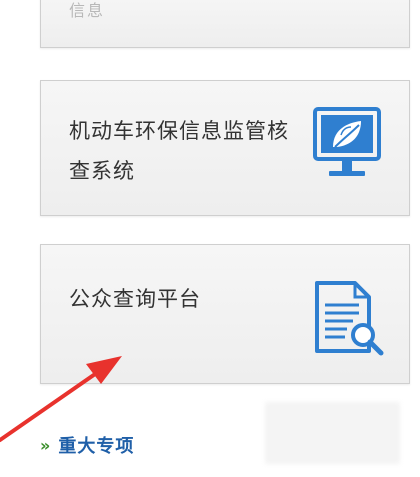  I want to click on partial-card: 信息, so click(225, 24).